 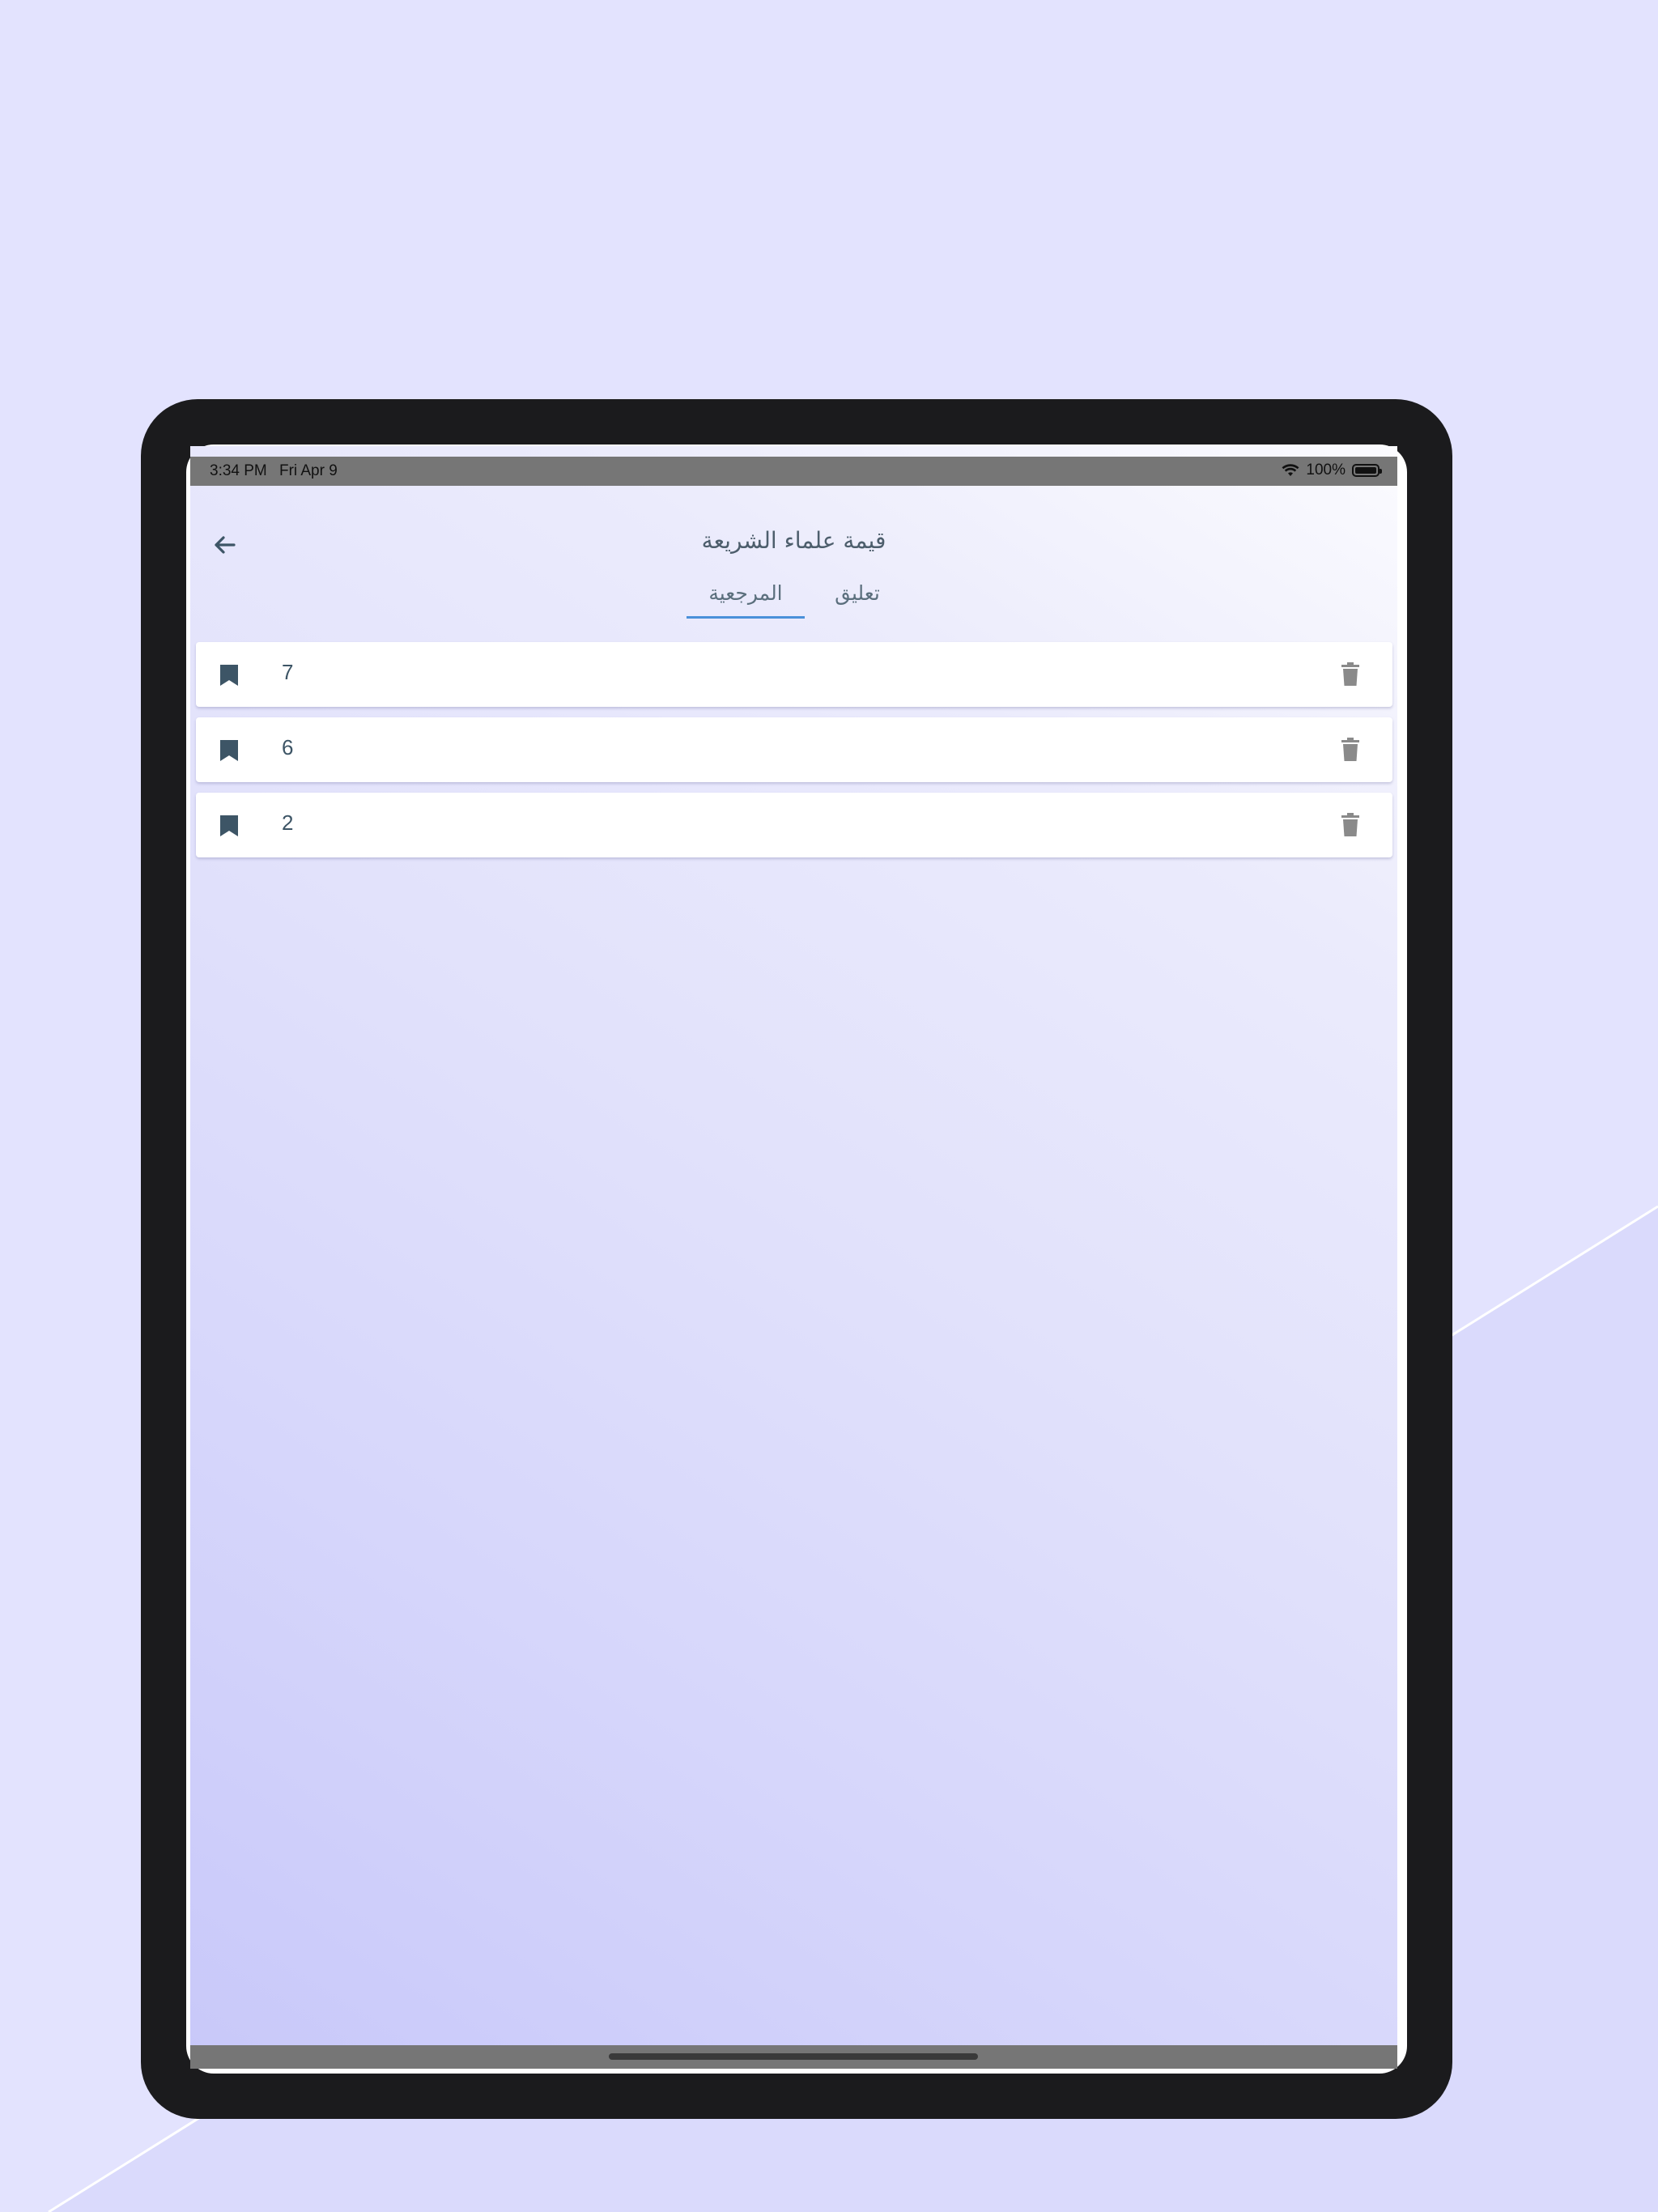 What do you see at coordinates (238, 471) in the screenshot?
I see `status-time: 3:34 PM` at bounding box center [238, 471].